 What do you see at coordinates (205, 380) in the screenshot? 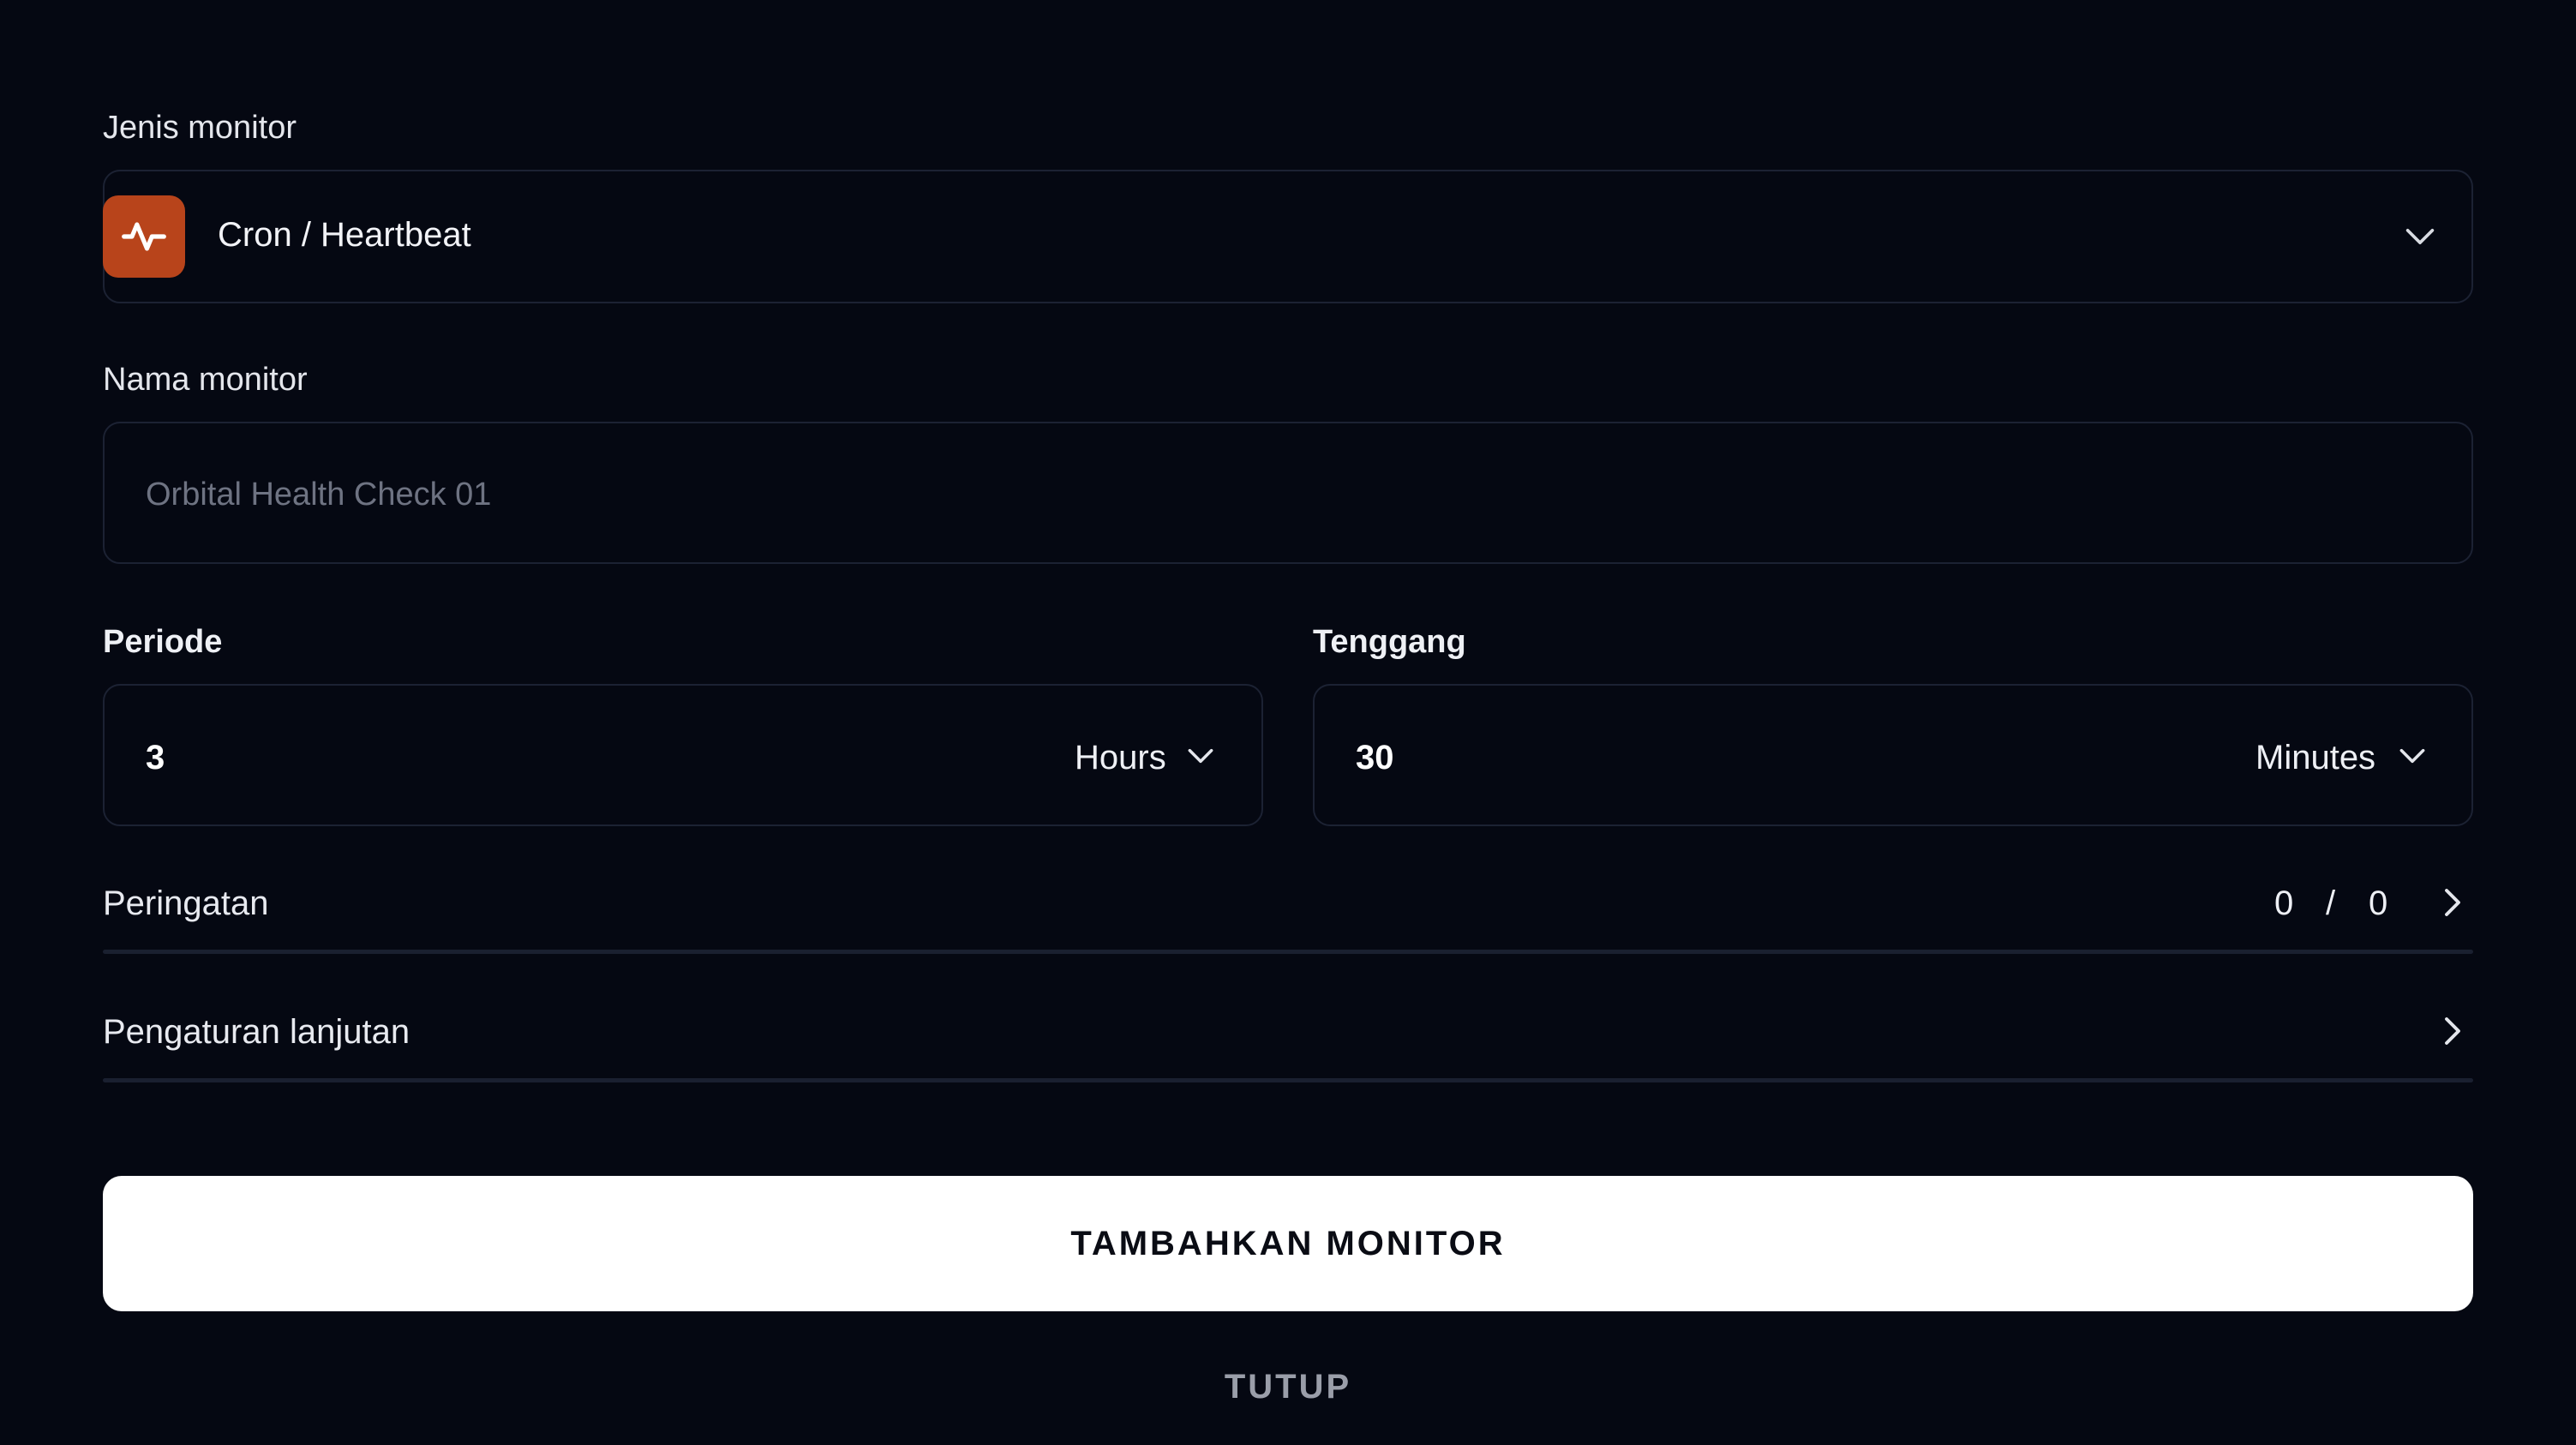
I see `monitor-name-label: Nama monitor` at bounding box center [205, 380].